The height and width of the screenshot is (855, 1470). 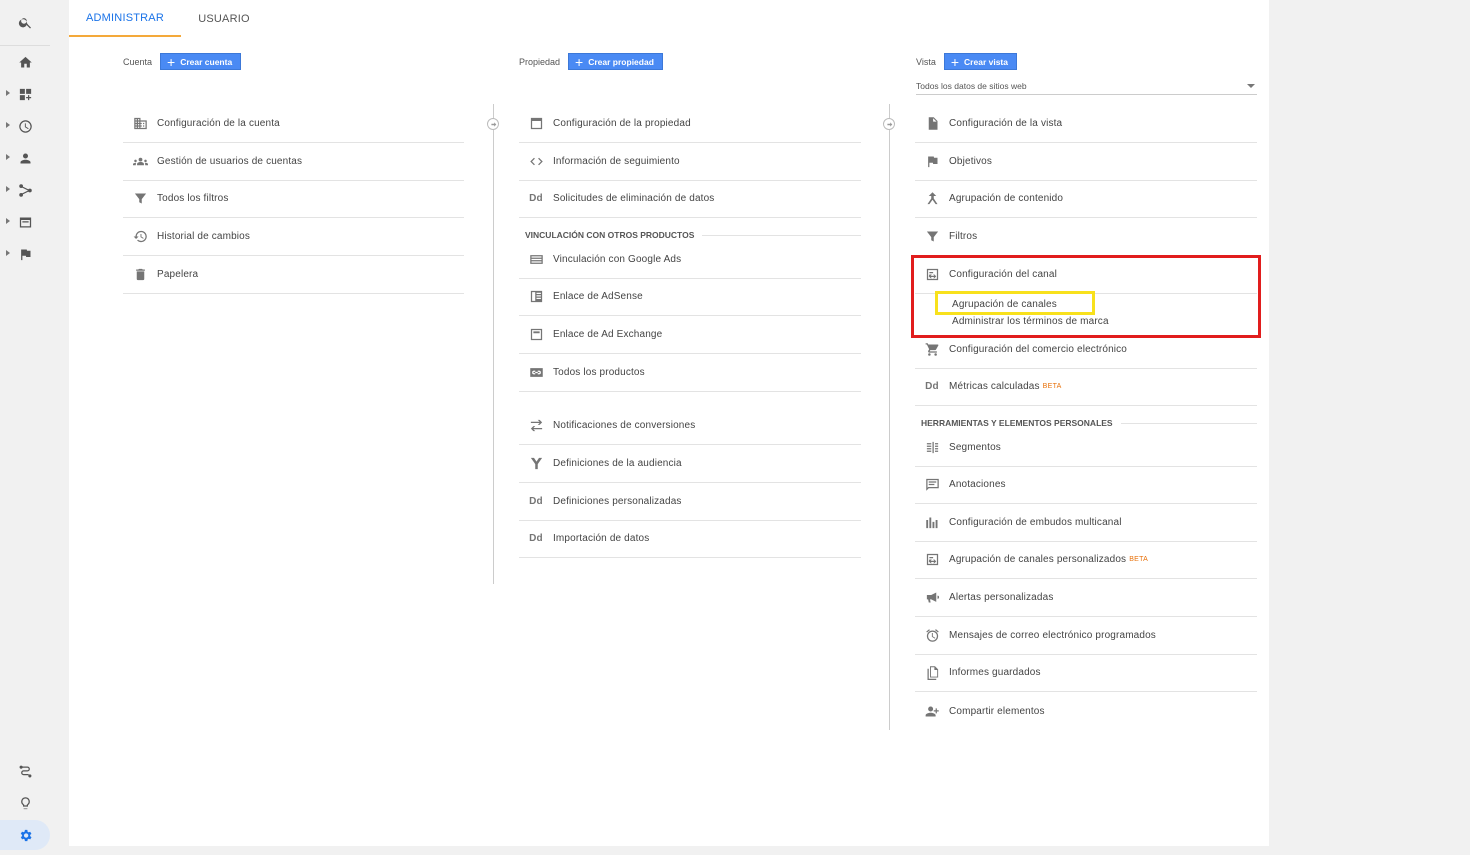 What do you see at coordinates (206, 61) in the screenshot?
I see `create-account-label: Crear cuenta` at bounding box center [206, 61].